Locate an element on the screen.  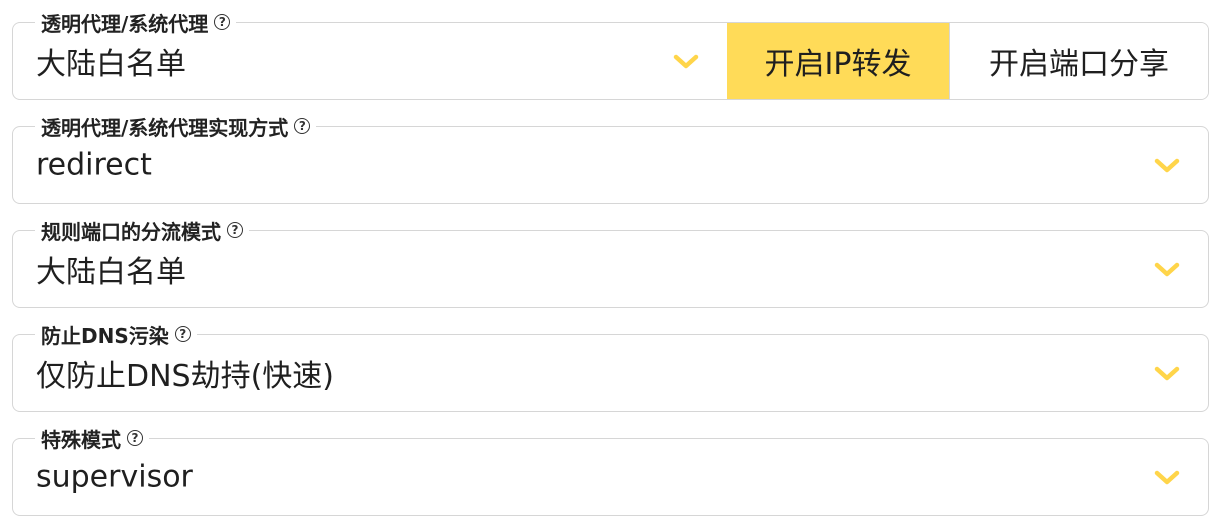
field-label: 规则端口的分流模式 is located at coordinates (131, 231).